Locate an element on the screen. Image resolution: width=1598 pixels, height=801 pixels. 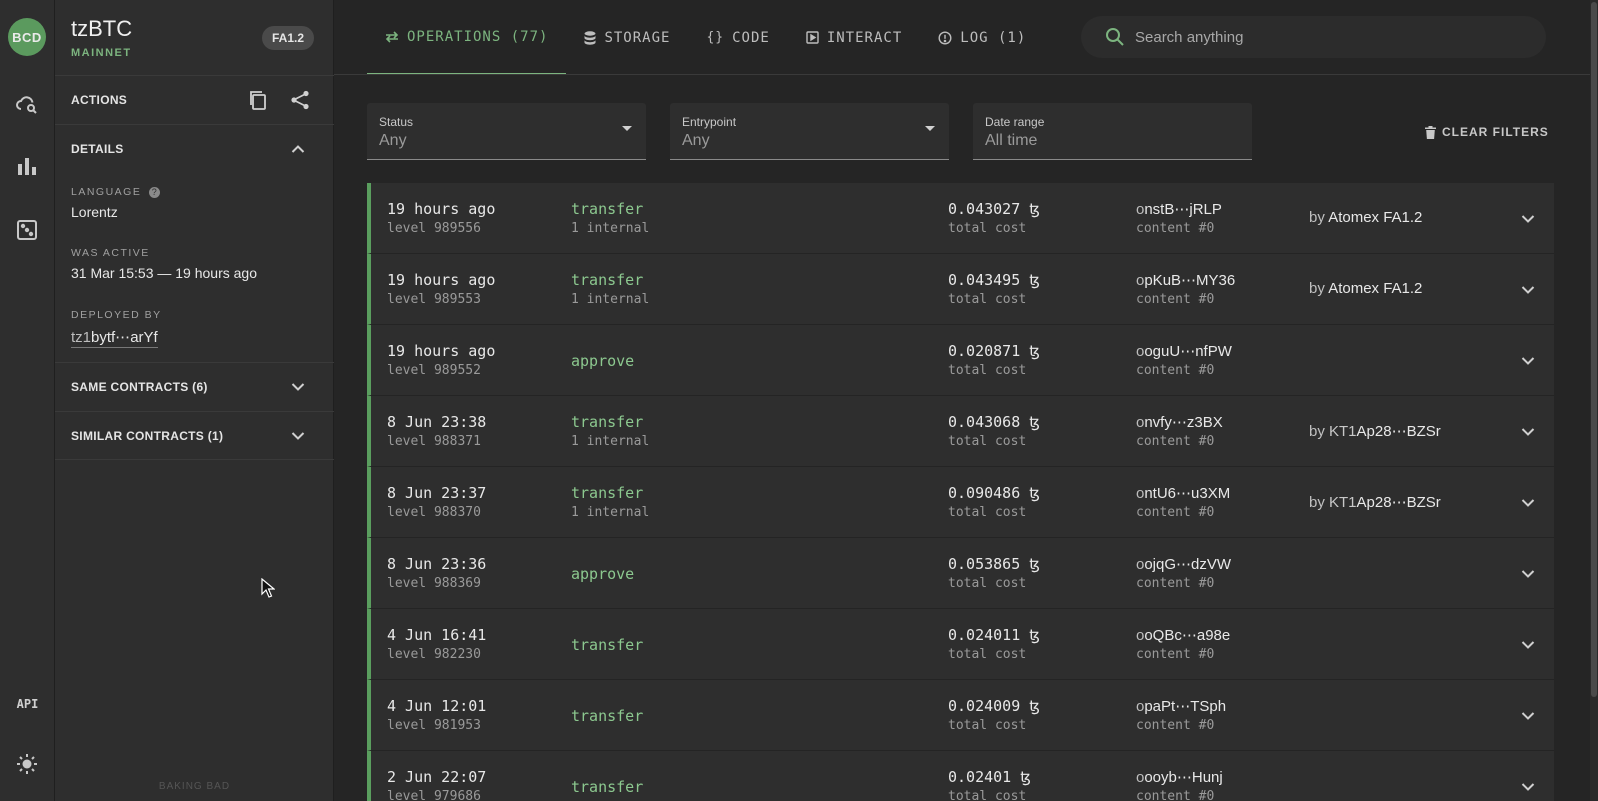
operation-cost-cell: 0.053865 ꜩ total cost is located at coordinates (994, 573).